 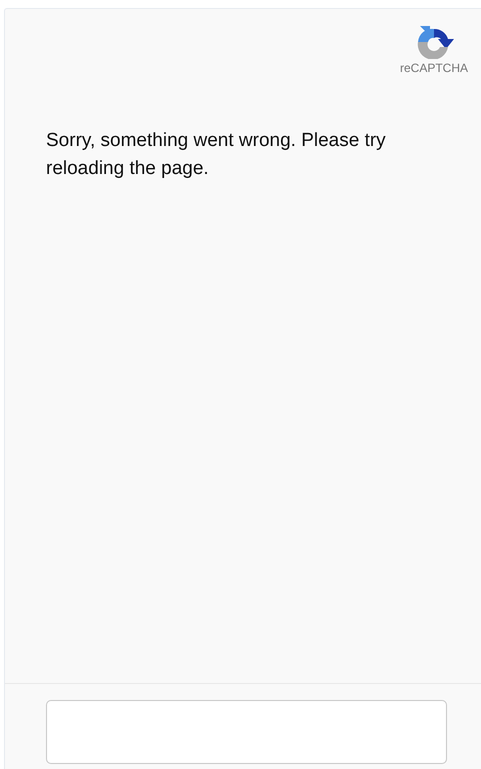 I want to click on recaptcha-caption: reCAPTCHA, so click(x=434, y=68).